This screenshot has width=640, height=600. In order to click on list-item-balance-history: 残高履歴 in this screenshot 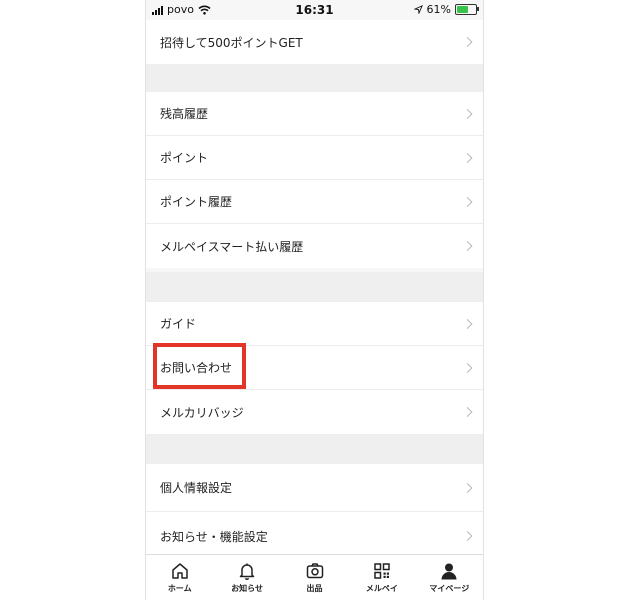, I will do `click(314, 114)`.